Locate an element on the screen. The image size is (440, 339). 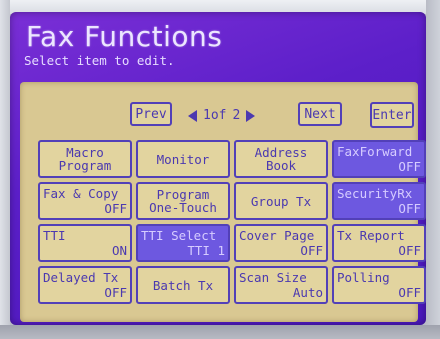
prev-label: Prev is located at coordinates (151, 114).